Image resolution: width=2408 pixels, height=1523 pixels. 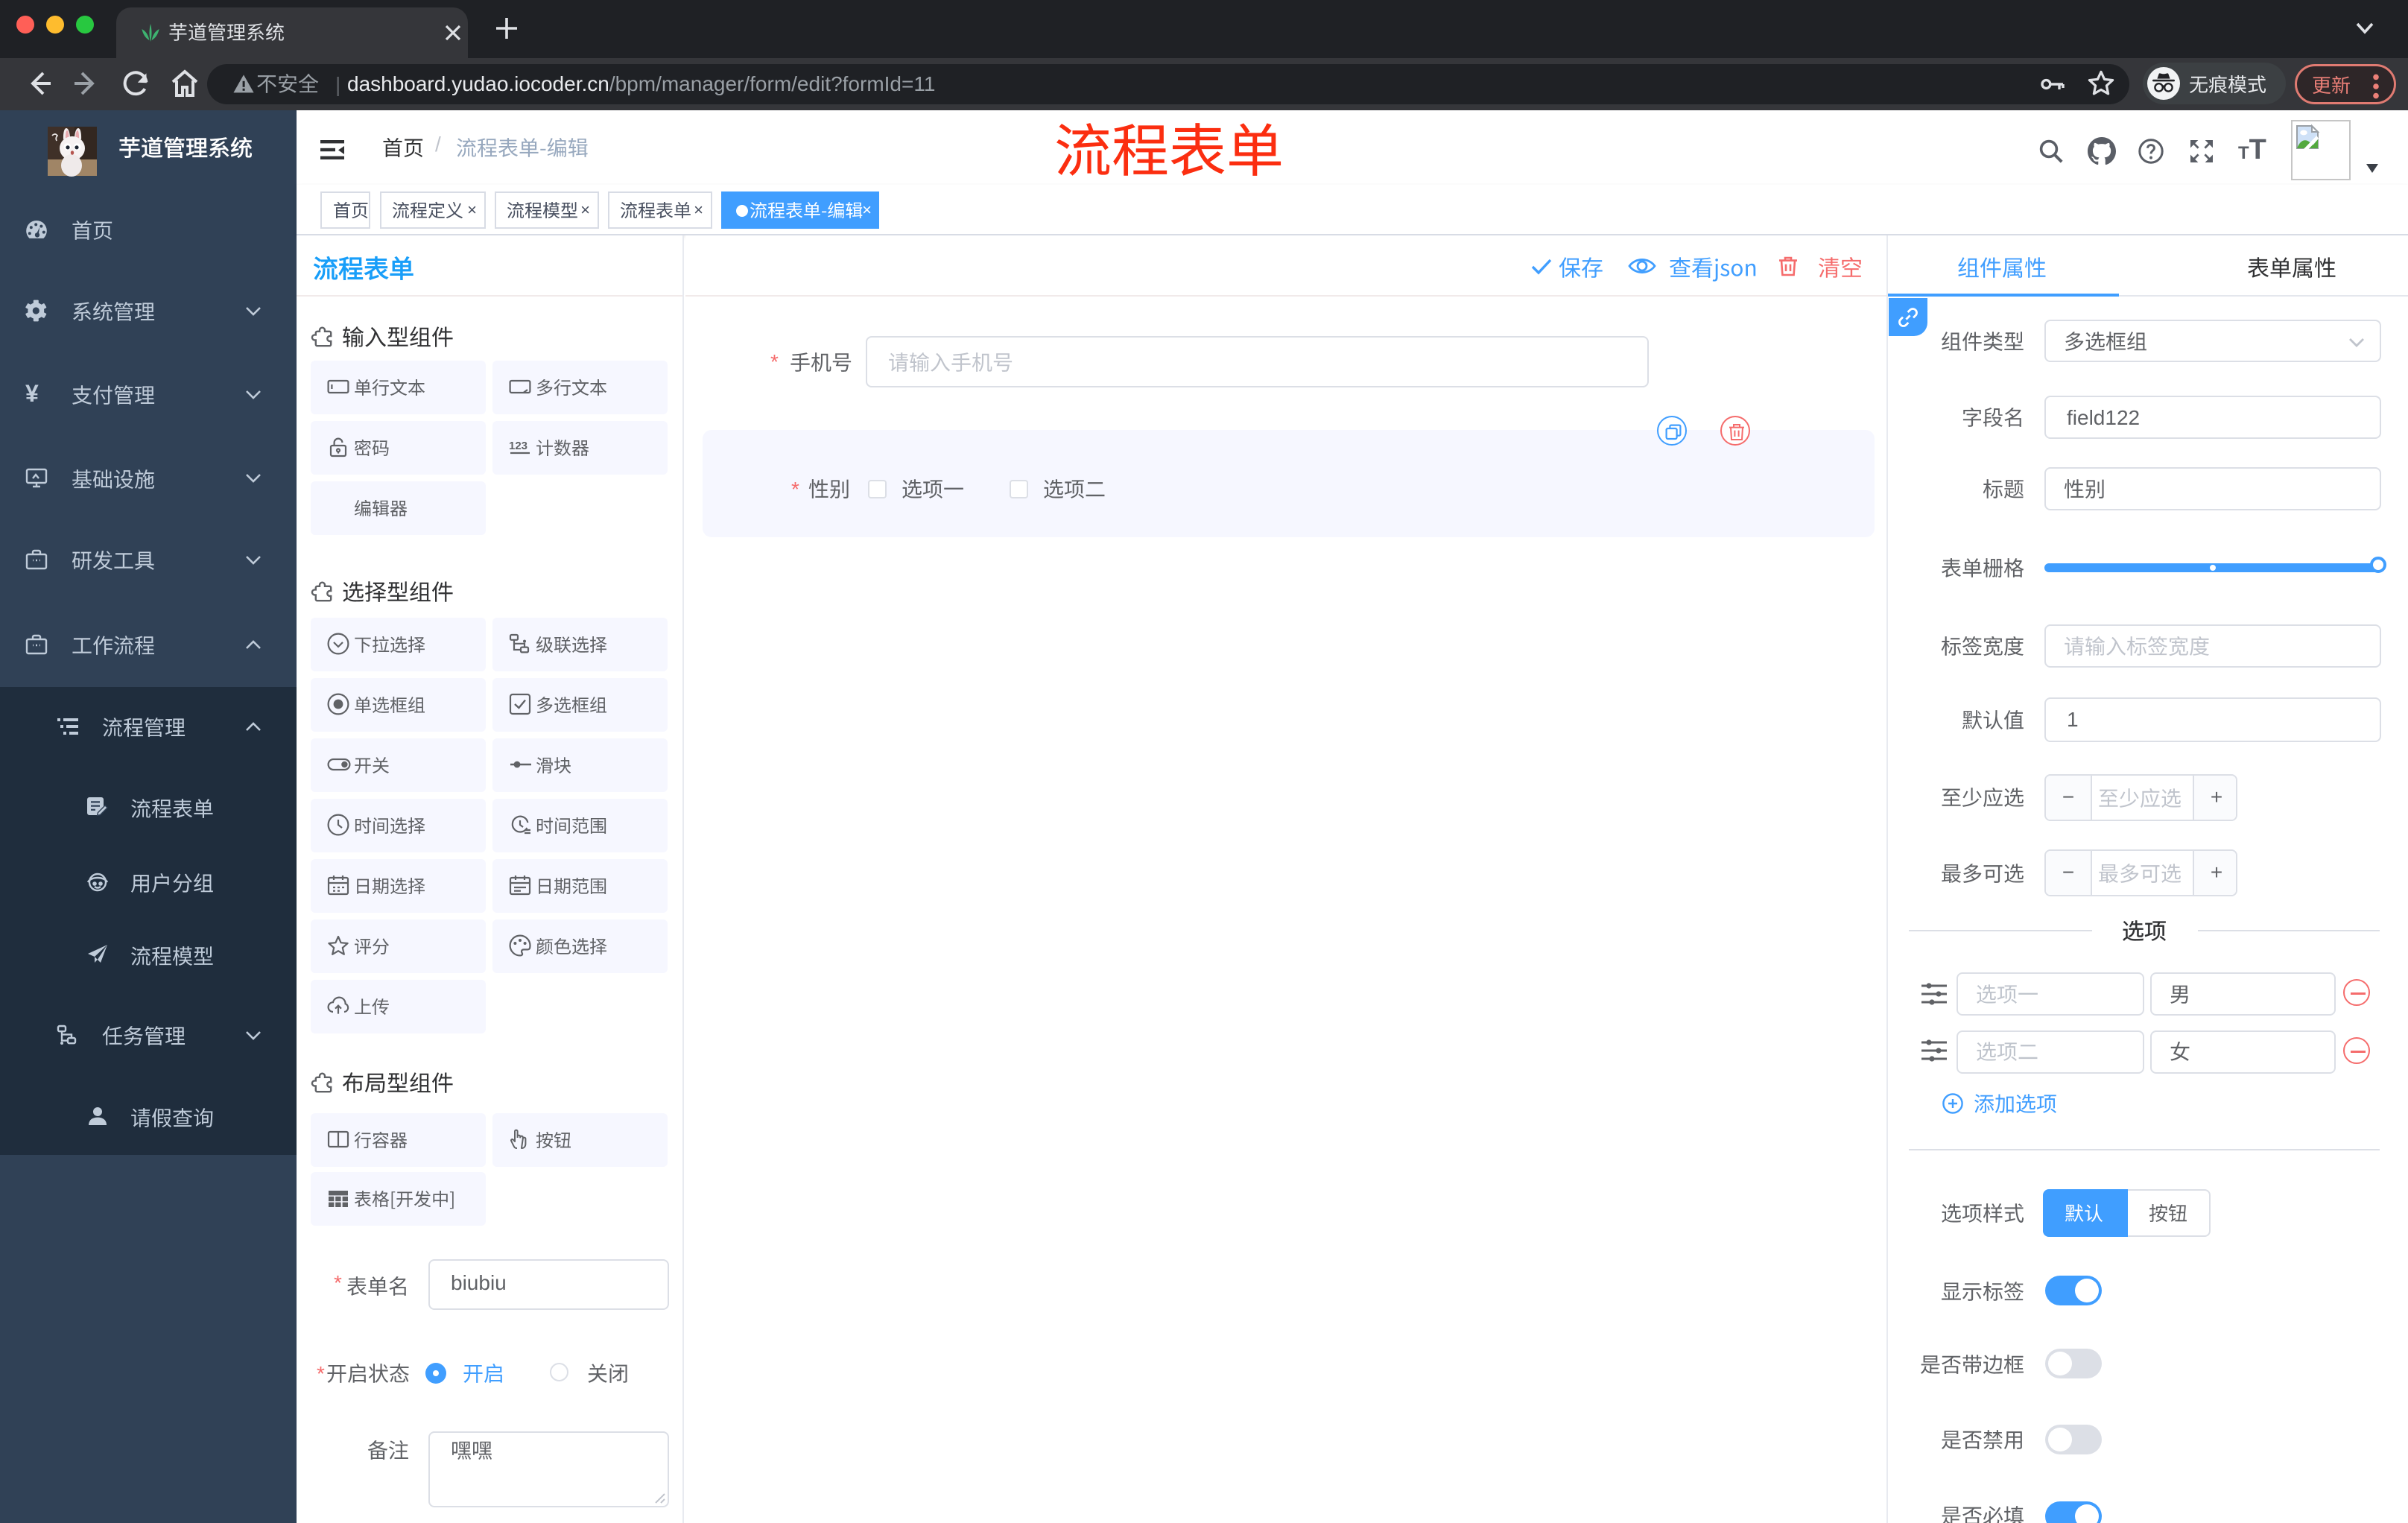 What do you see at coordinates (518, 446) in the screenshot?
I see `svg-text: 123` at bounding box center [518, 446].